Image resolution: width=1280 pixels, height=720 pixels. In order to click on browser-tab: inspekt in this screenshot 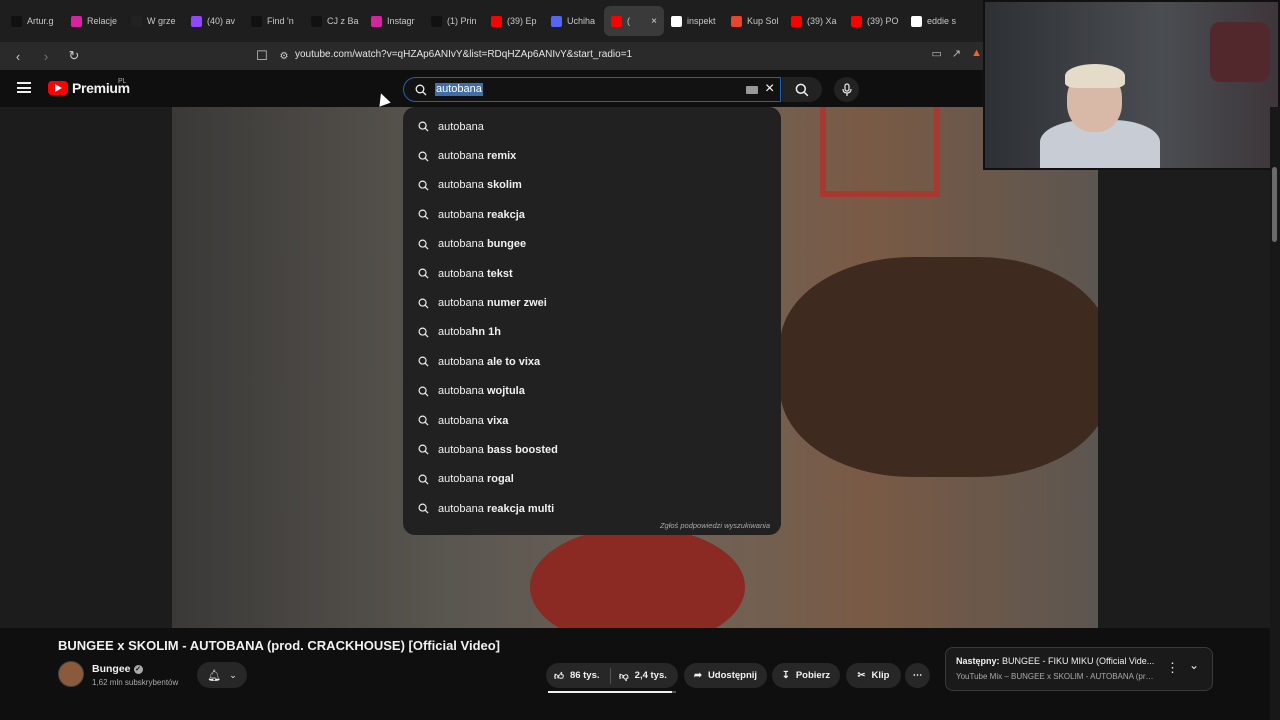, I will do `click(694, 21)`.